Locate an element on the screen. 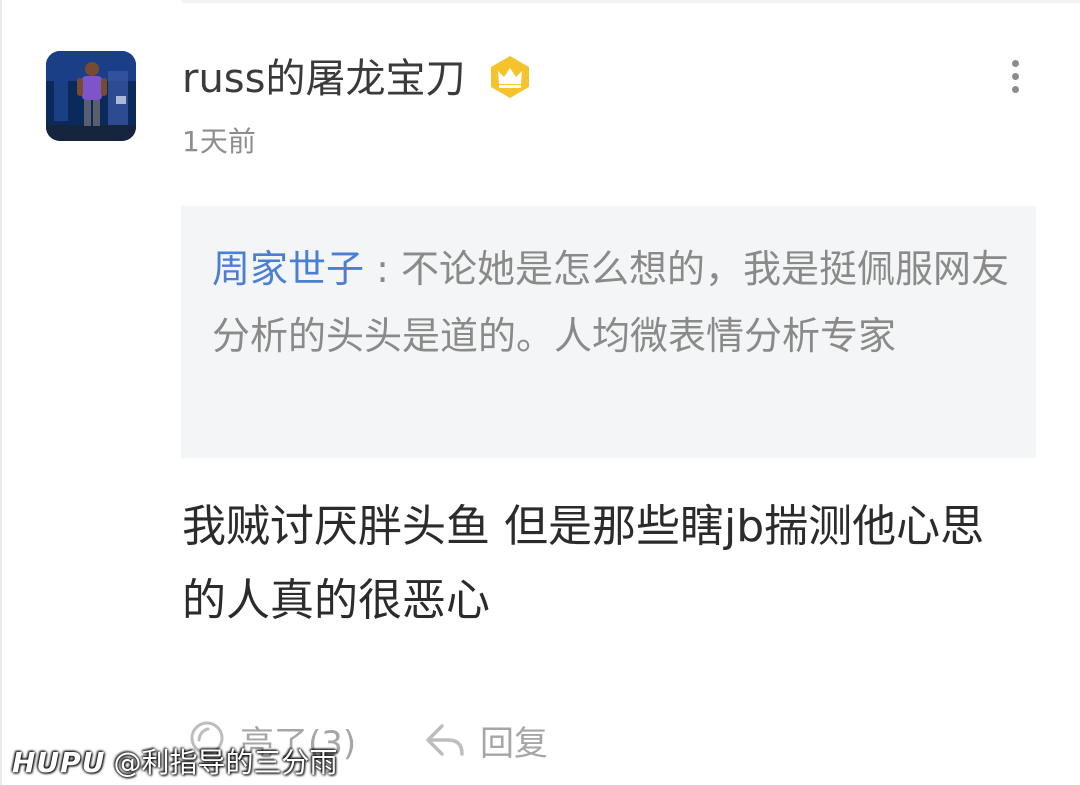 This screenshot has width=1080, height=785. watermark: HUPU @利指导的三分雨 is located at coordinates (174, 763).